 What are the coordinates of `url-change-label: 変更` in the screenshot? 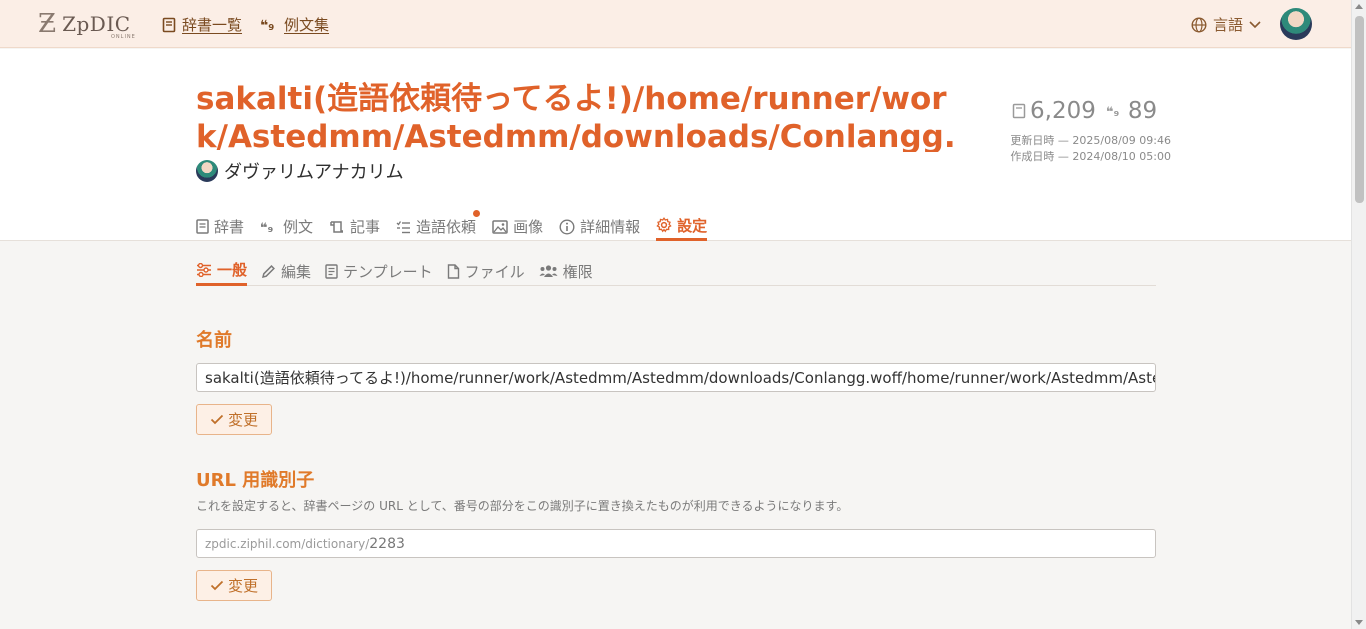 It's located at (242, 586).